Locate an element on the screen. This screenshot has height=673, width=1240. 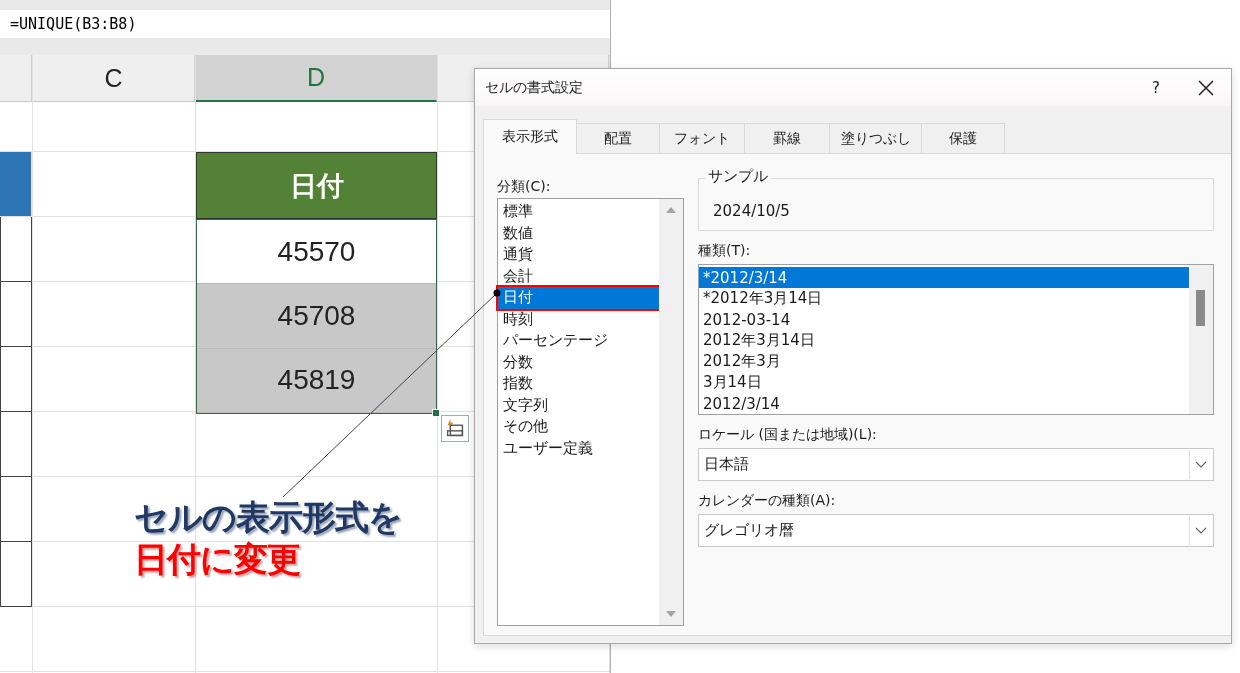
table-cell: 45708 is located at coordinates (316, 316).